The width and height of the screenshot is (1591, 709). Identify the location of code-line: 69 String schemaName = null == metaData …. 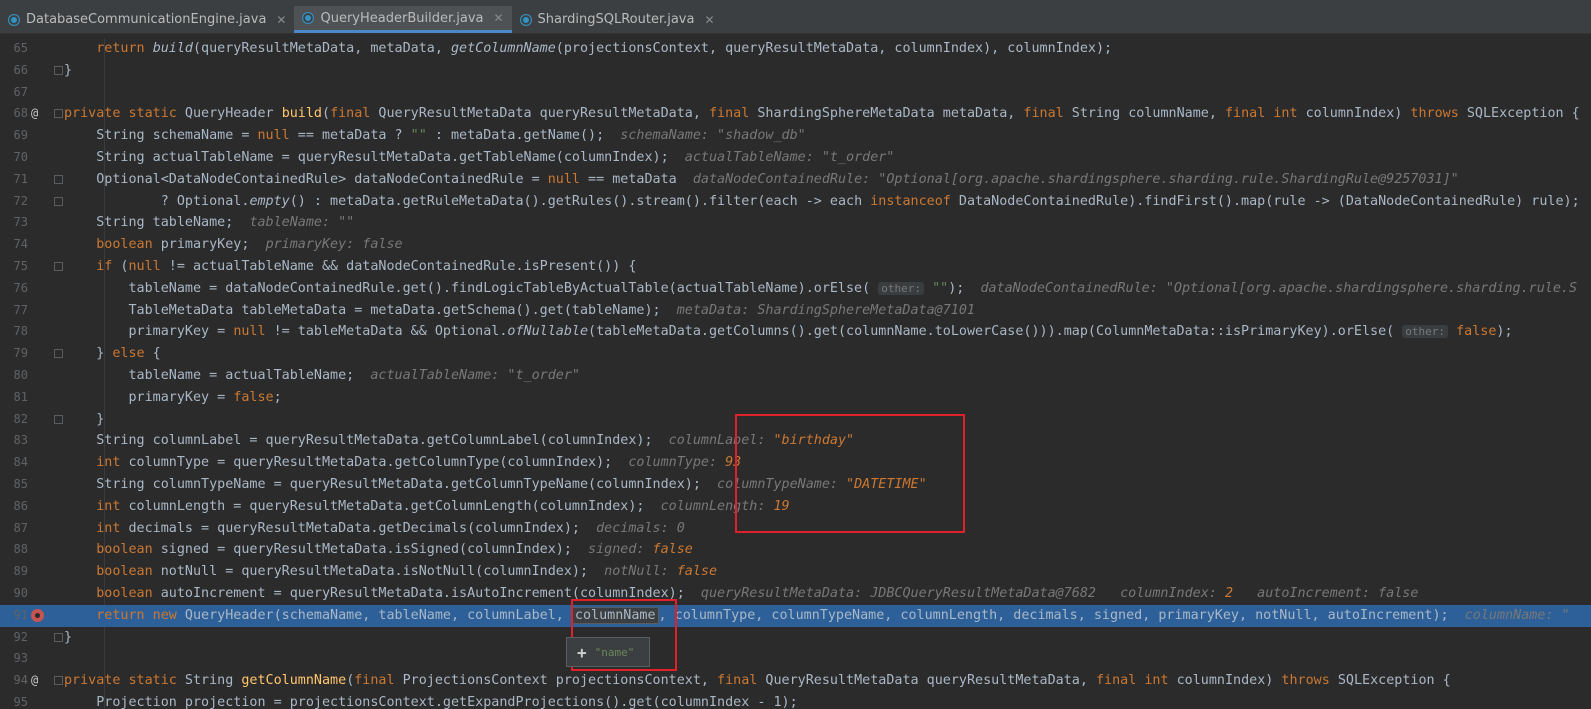
(795, 136).